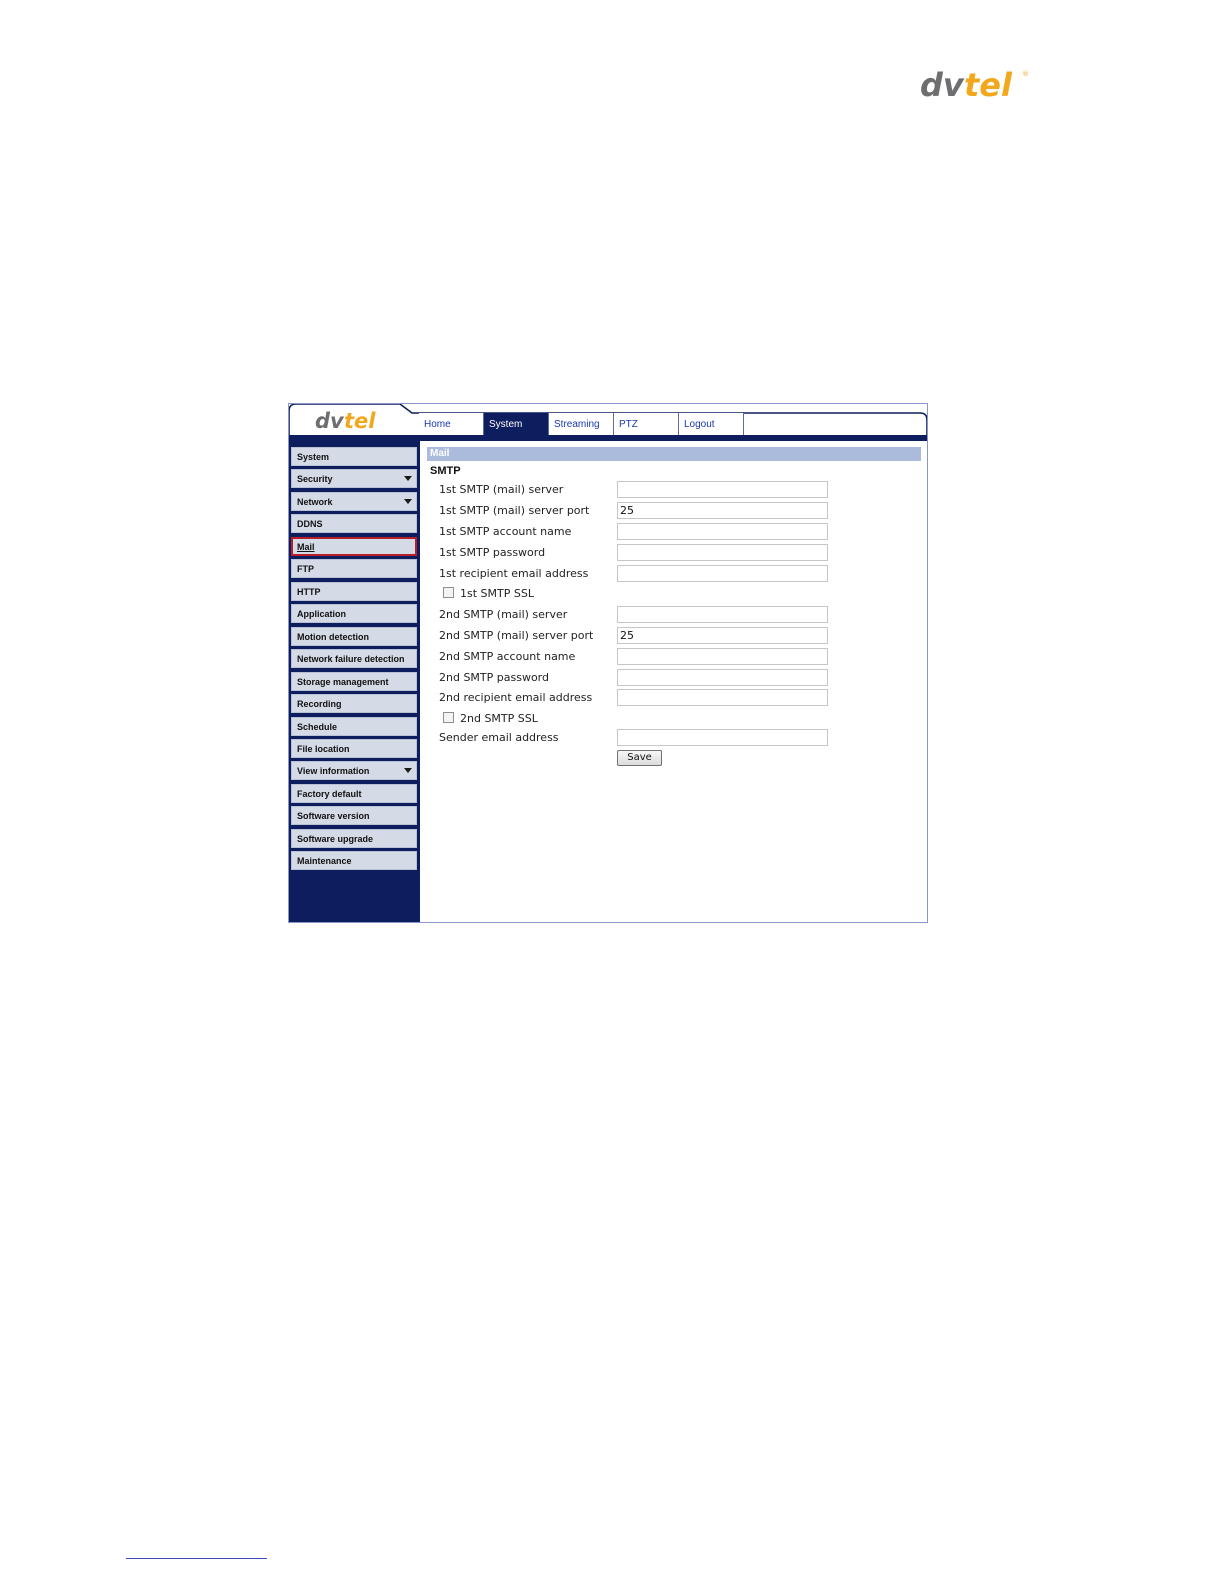  What do you see at coordinates (497, 593) in the screenshot?
I see `smtp1-ssl-label: 1st SMTP SSL` at bounding box center [497, 593].